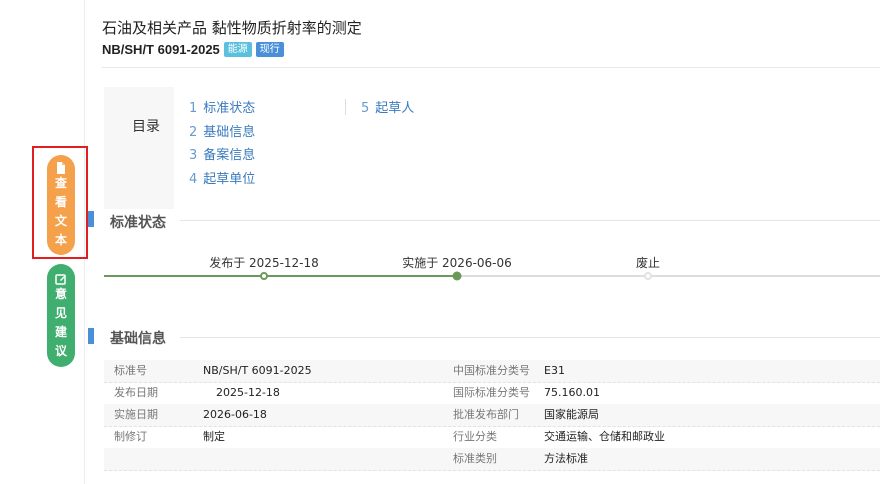 Image resolution: width=880 pixels, height=484 pixels. Describe the element at coordinates (491, 67) in the screenshot. I see `header-divider` at that location.